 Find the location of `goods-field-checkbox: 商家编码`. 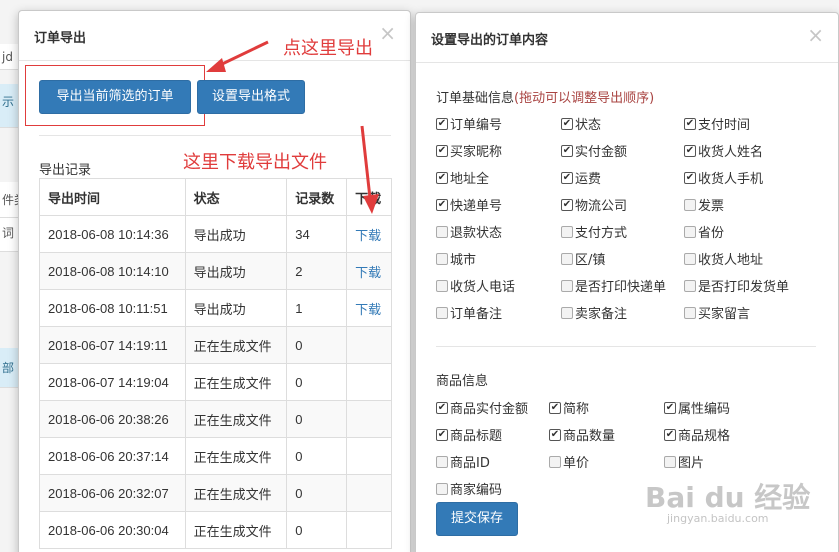

goods-field-checkbox: 商家编码 is located at coordinates (469, 488).